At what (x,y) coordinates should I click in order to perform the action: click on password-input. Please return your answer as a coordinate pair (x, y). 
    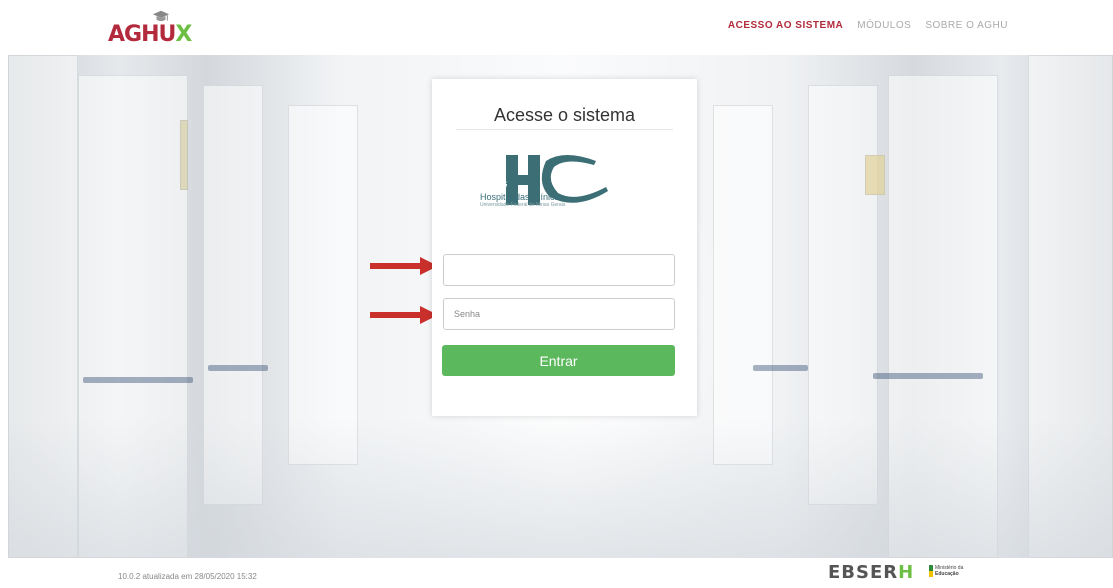
    Looking at the image, I should click on (559, 314).